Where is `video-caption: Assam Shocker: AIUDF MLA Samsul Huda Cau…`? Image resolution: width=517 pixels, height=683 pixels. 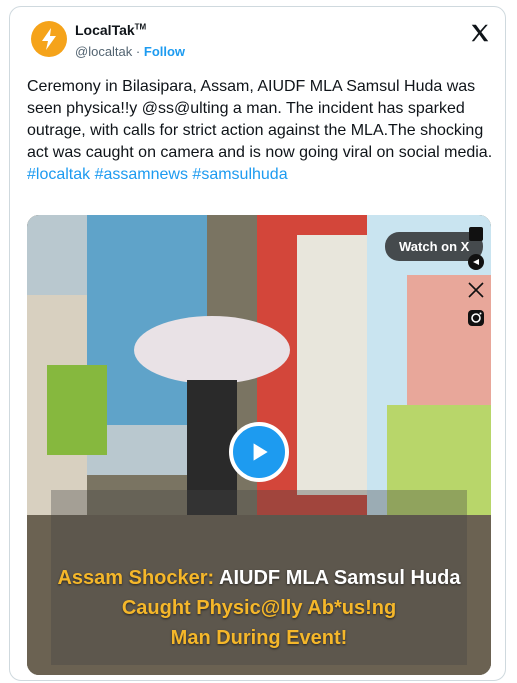 video-caption: Assam Shocker: AIUDF MLA Samsul Huda Cau… is located at coordinates (259, 608).